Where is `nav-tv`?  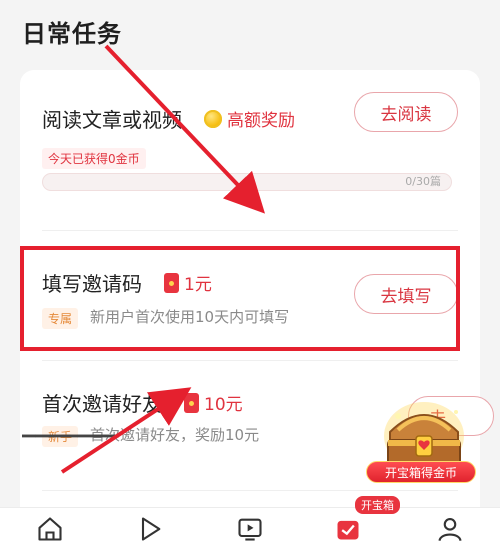
nav-tv is located at coordinates (250, 529).